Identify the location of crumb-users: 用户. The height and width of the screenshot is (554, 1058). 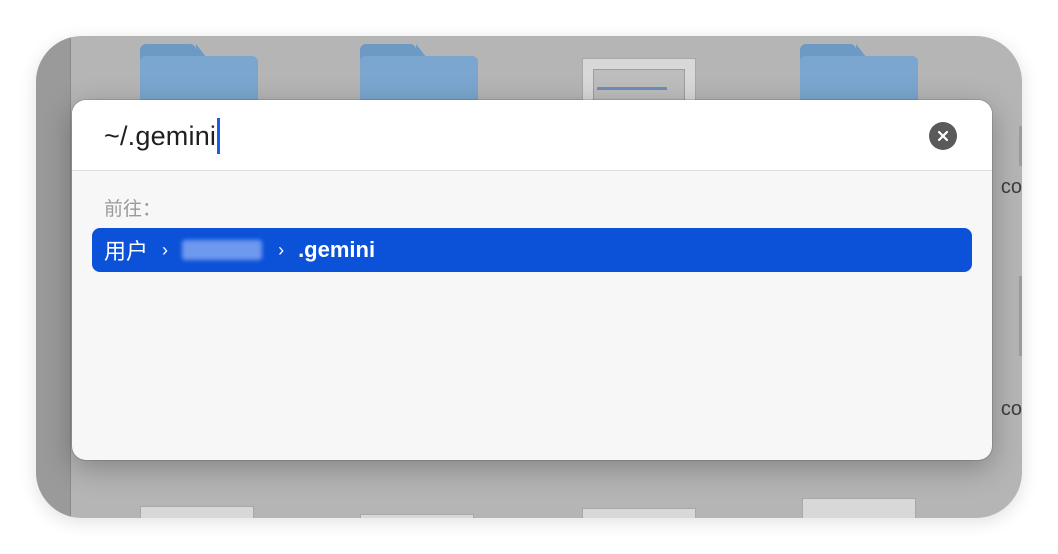
(126, 251).